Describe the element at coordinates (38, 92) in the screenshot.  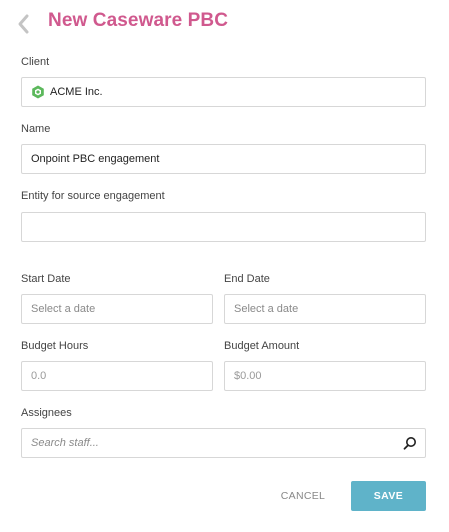
I see `hexagon-icon` at that location.